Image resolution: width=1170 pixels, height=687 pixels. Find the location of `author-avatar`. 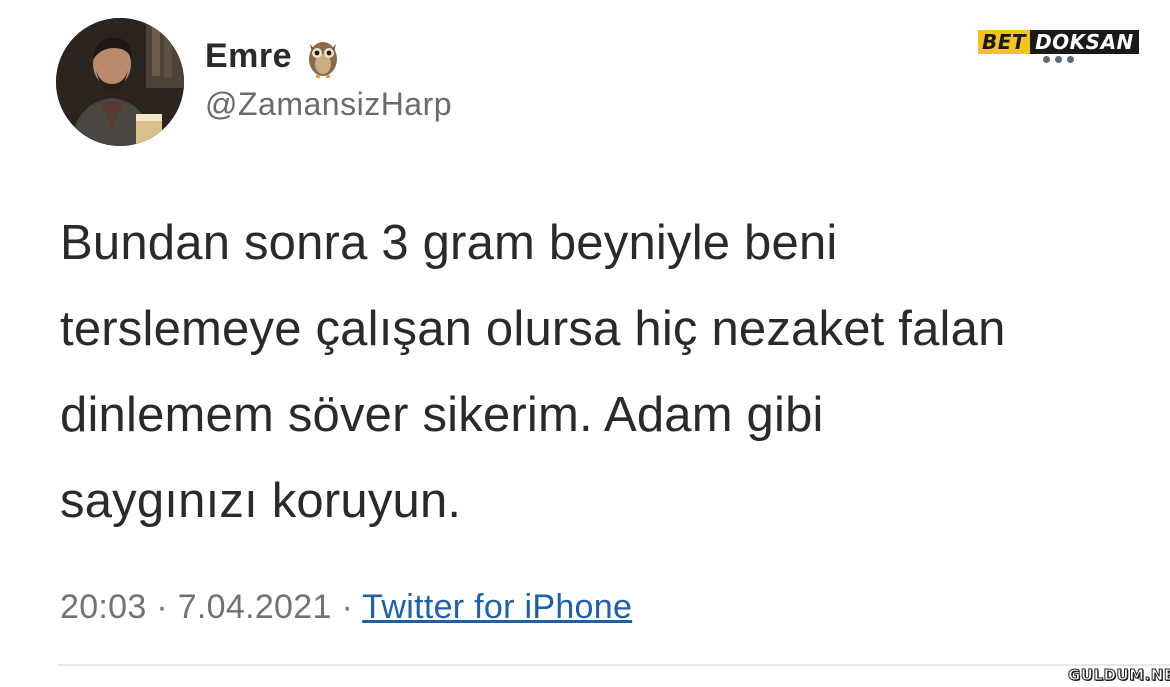

author-avatar is located at coordinates (120, 82).